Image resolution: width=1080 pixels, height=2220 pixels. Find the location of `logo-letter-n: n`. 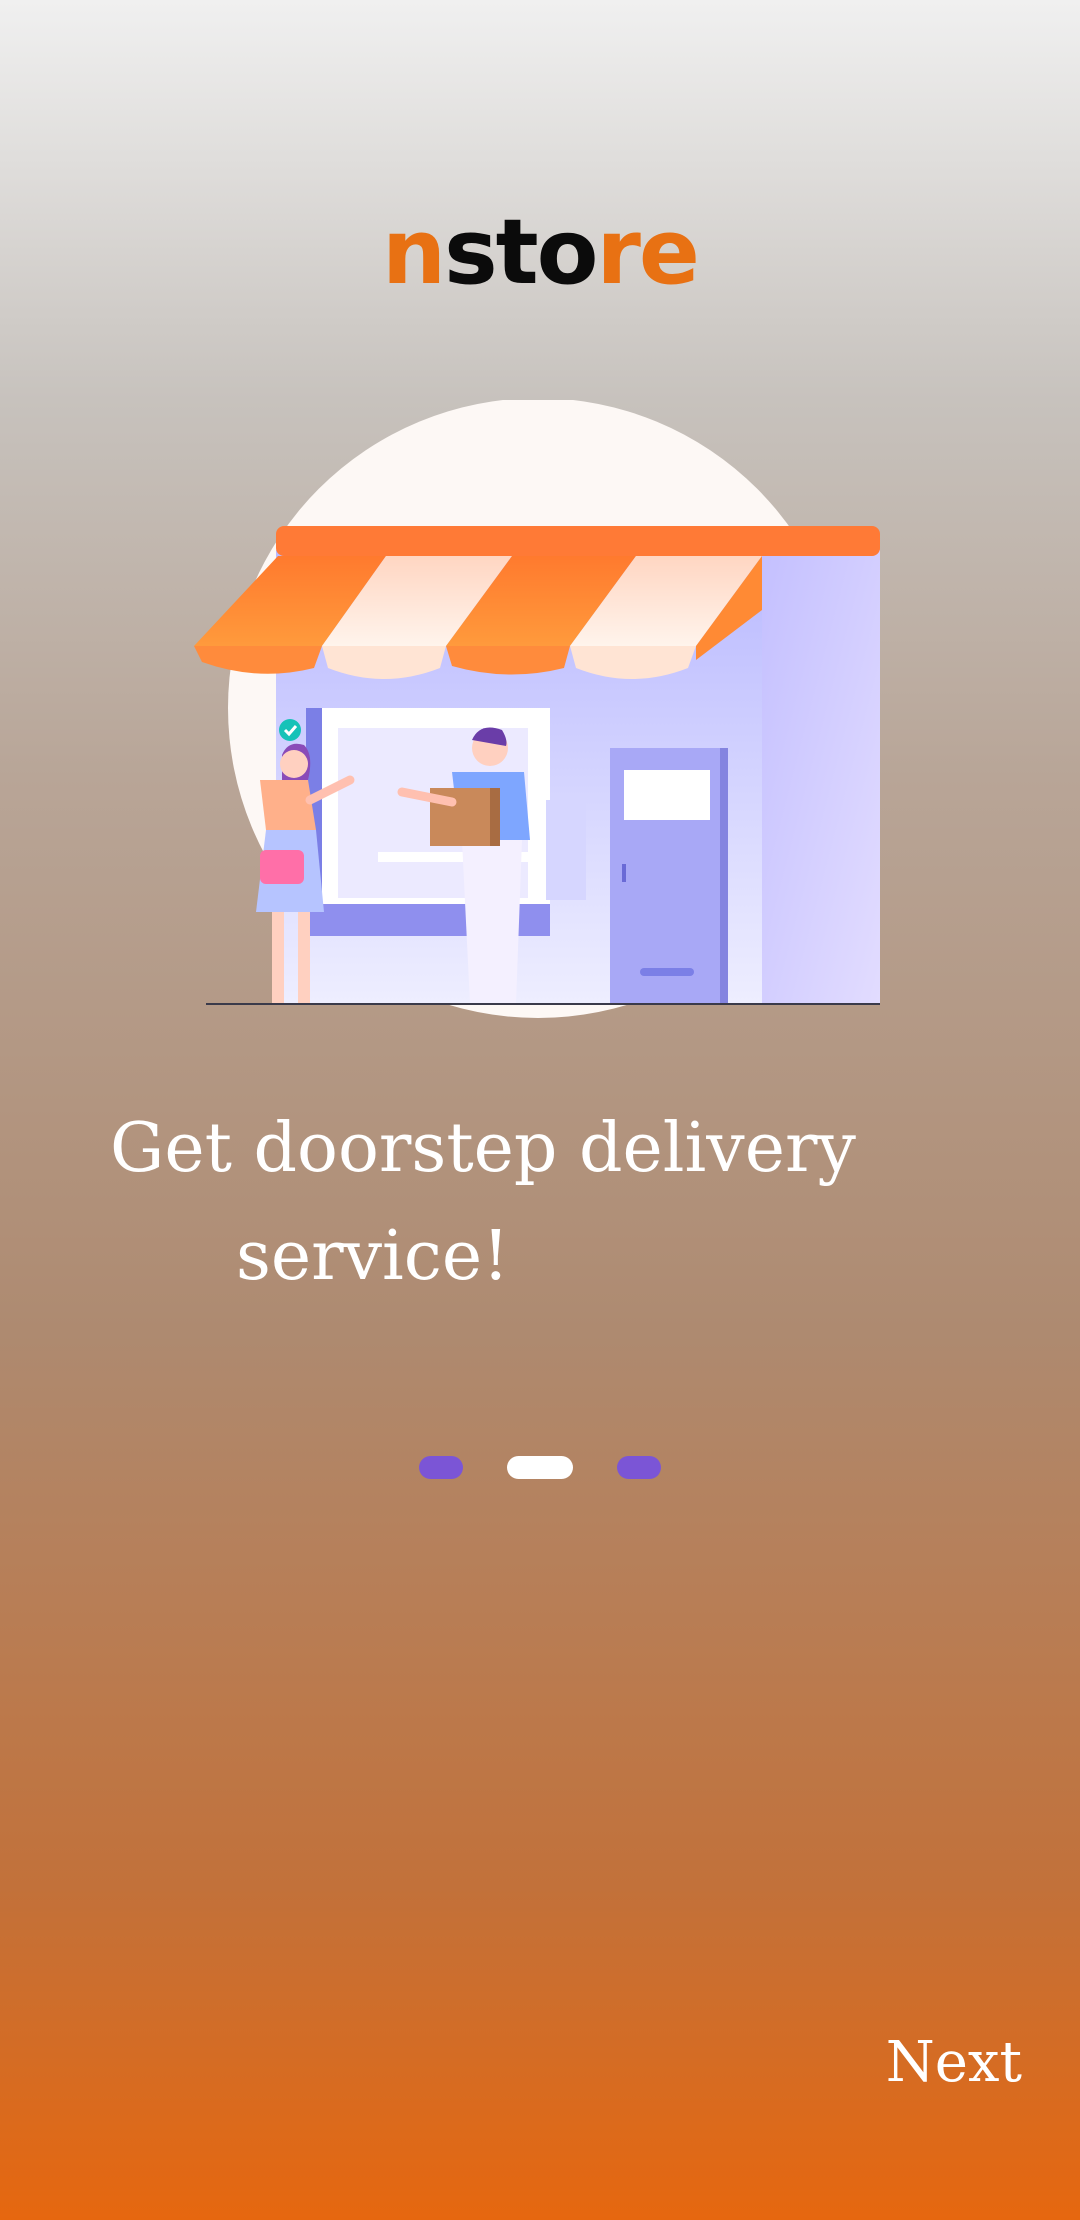

logo-letter-n: n is located at coordinates (414, 252).